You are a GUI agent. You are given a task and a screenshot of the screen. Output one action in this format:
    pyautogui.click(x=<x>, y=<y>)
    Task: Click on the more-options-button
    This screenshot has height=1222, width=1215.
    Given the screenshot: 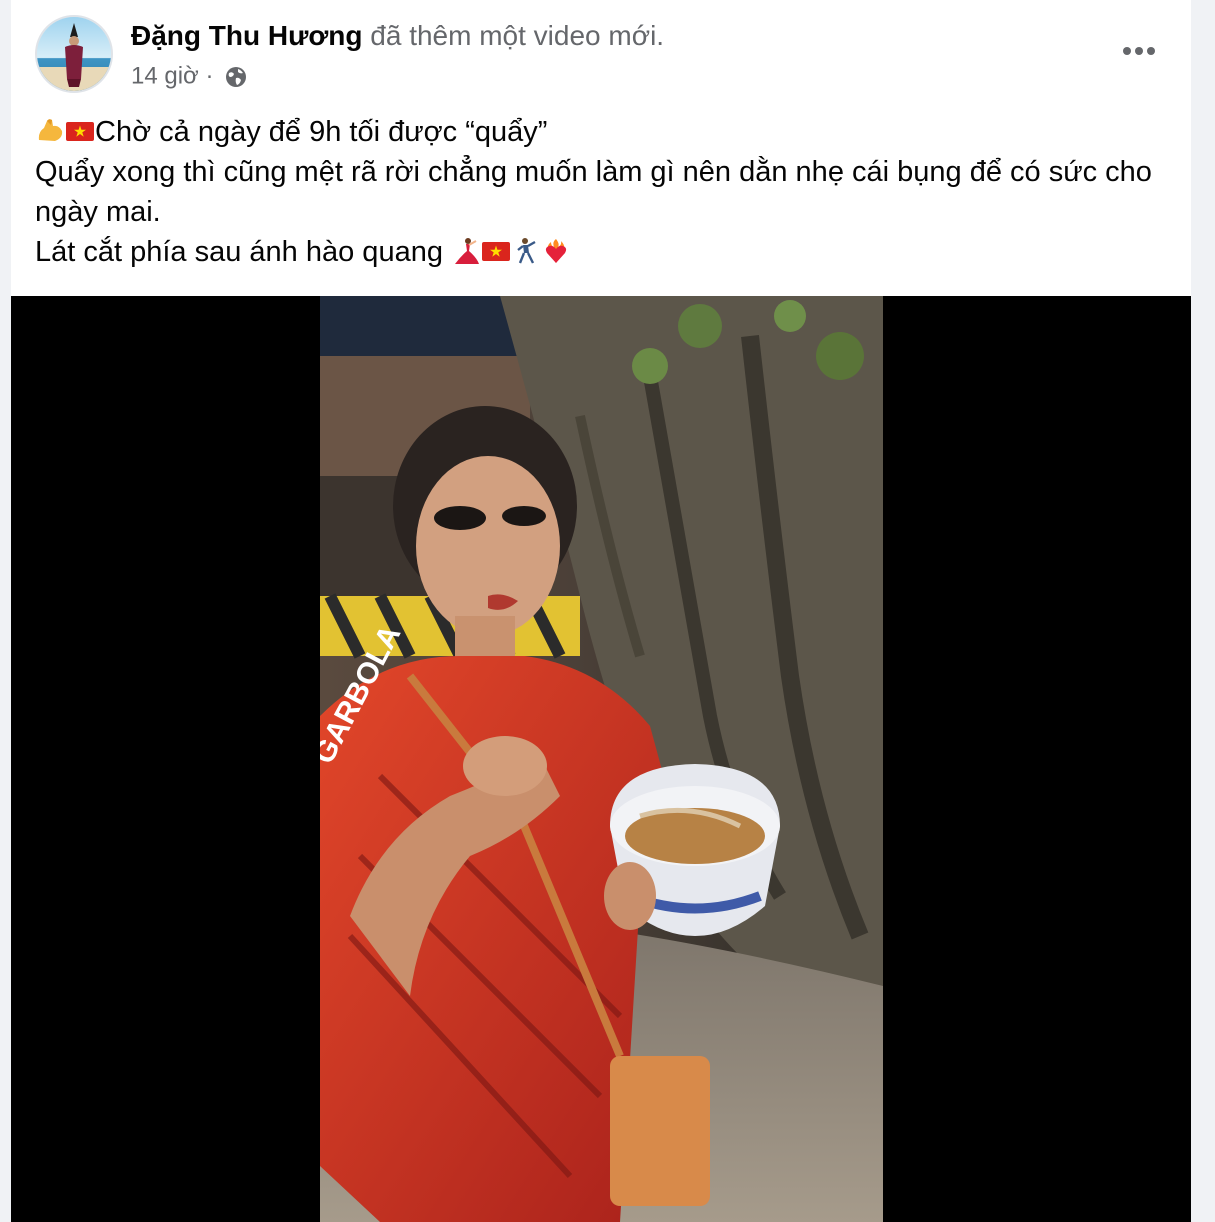 What is the action you would take?
    pyautogui.click(x=1139, y=51)
    